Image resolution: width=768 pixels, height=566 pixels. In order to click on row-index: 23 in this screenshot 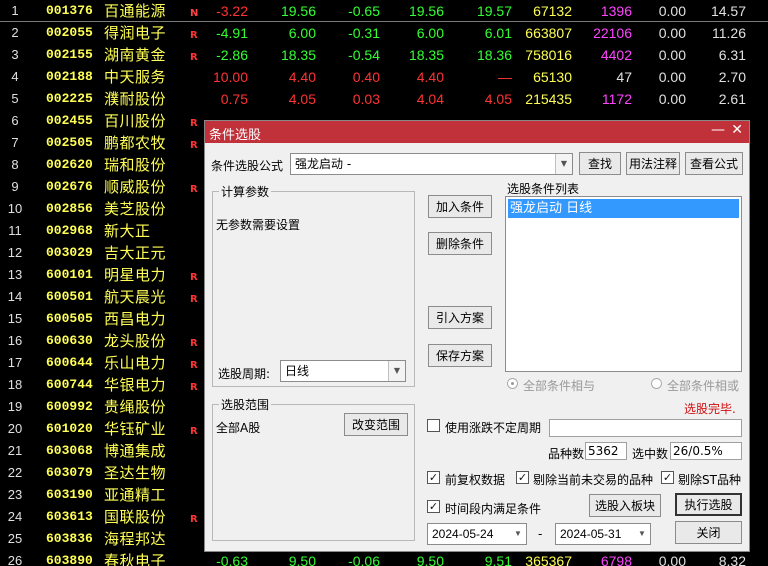, I will do `click(15, 494)`.